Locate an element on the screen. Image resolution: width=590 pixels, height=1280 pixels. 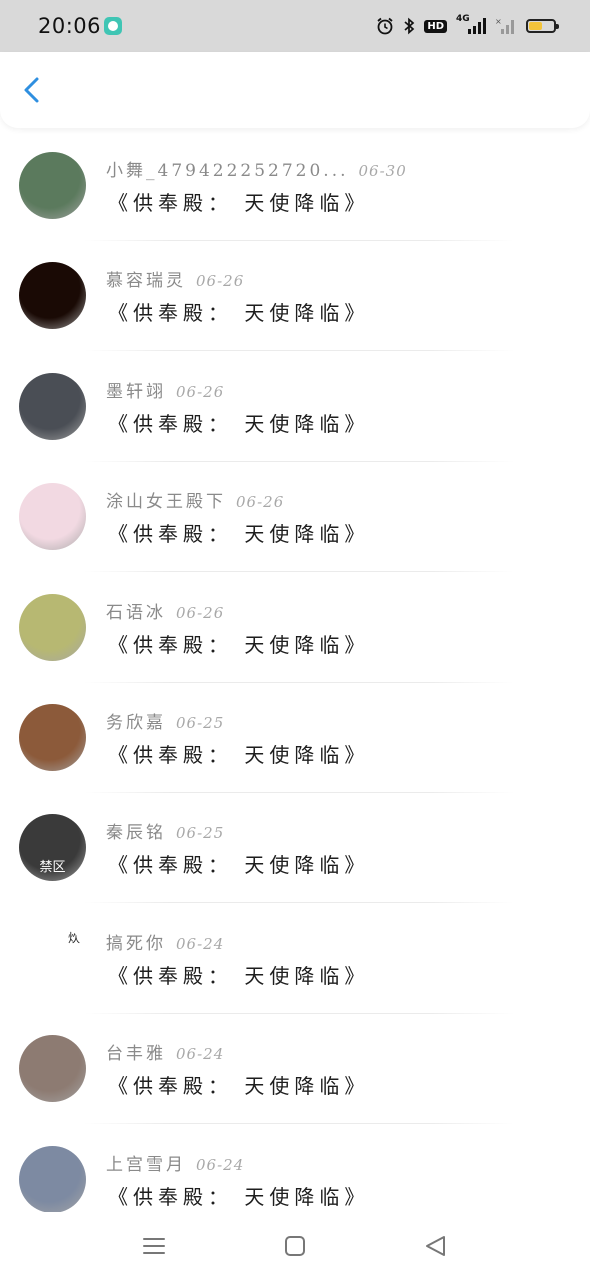
message-date: 06-30 is located at coordinates (382, 171).